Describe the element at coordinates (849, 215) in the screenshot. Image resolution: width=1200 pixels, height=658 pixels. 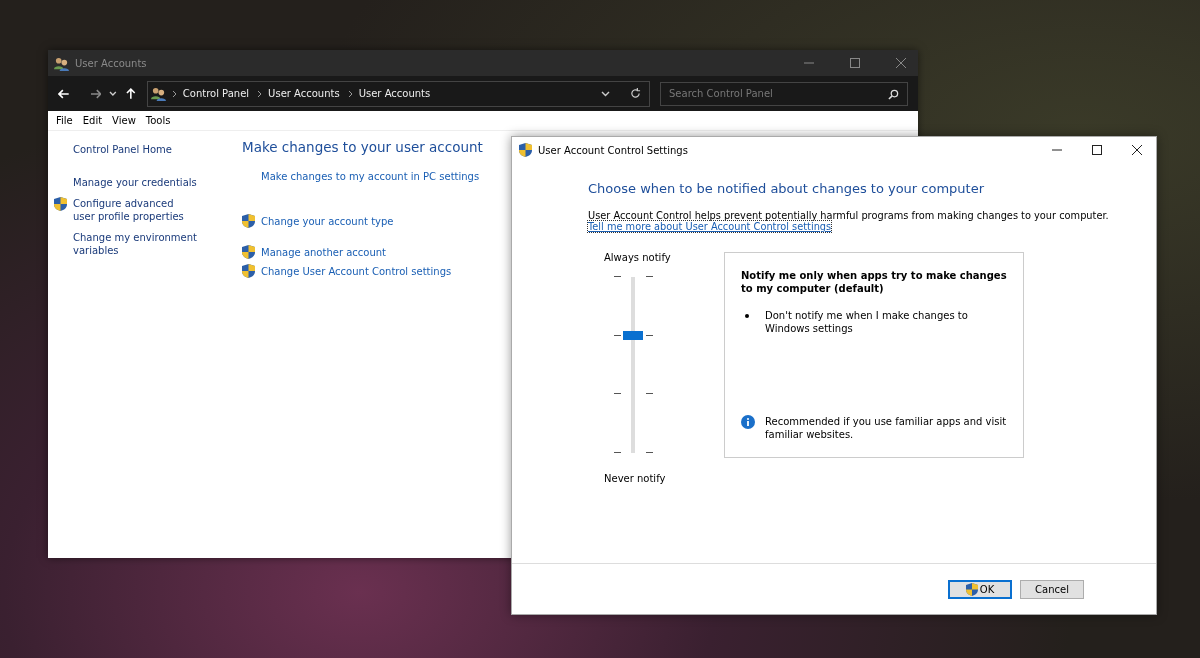
I see `description-text: User Account Control helps prevent potentially harmful programs from making changes to your computer.` at that location.